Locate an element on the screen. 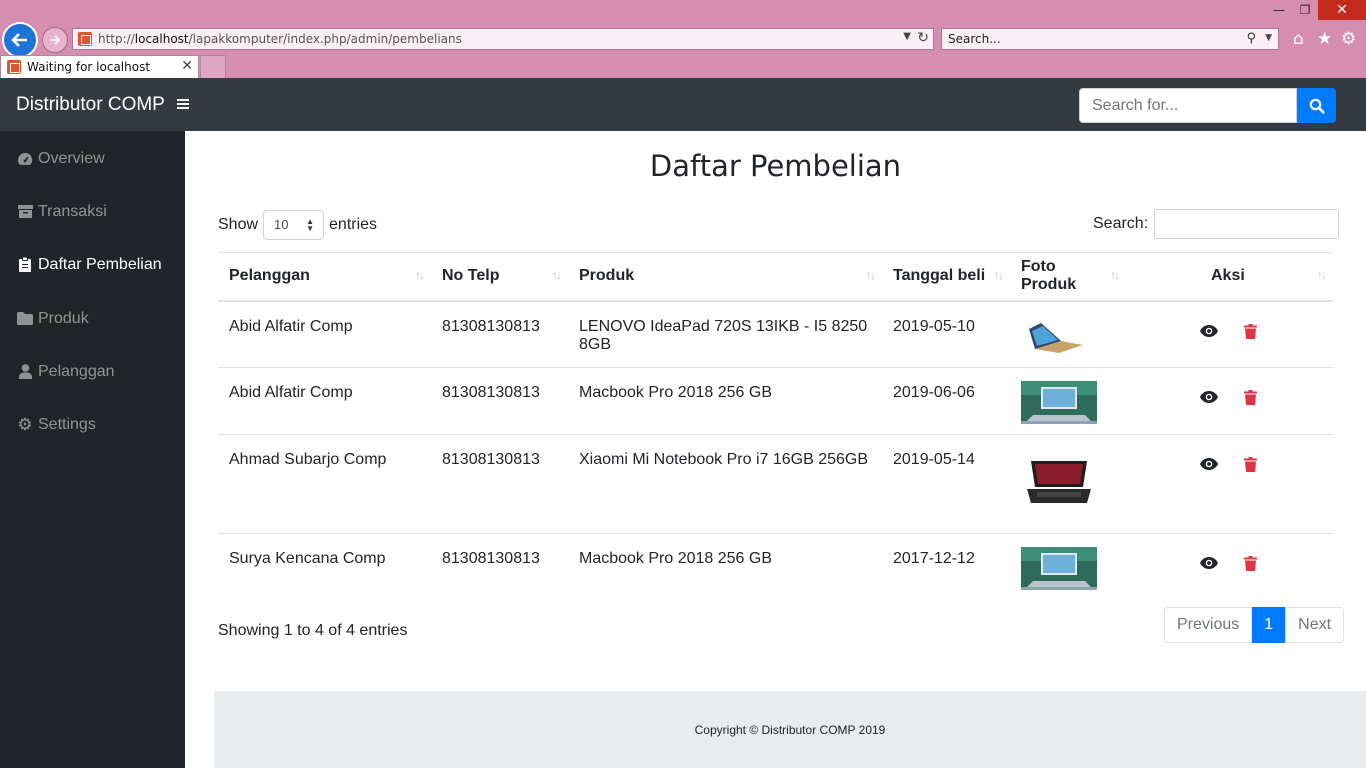  cell-pelanggan: Surya Kencana Comp is located at coordinates (324, 567).